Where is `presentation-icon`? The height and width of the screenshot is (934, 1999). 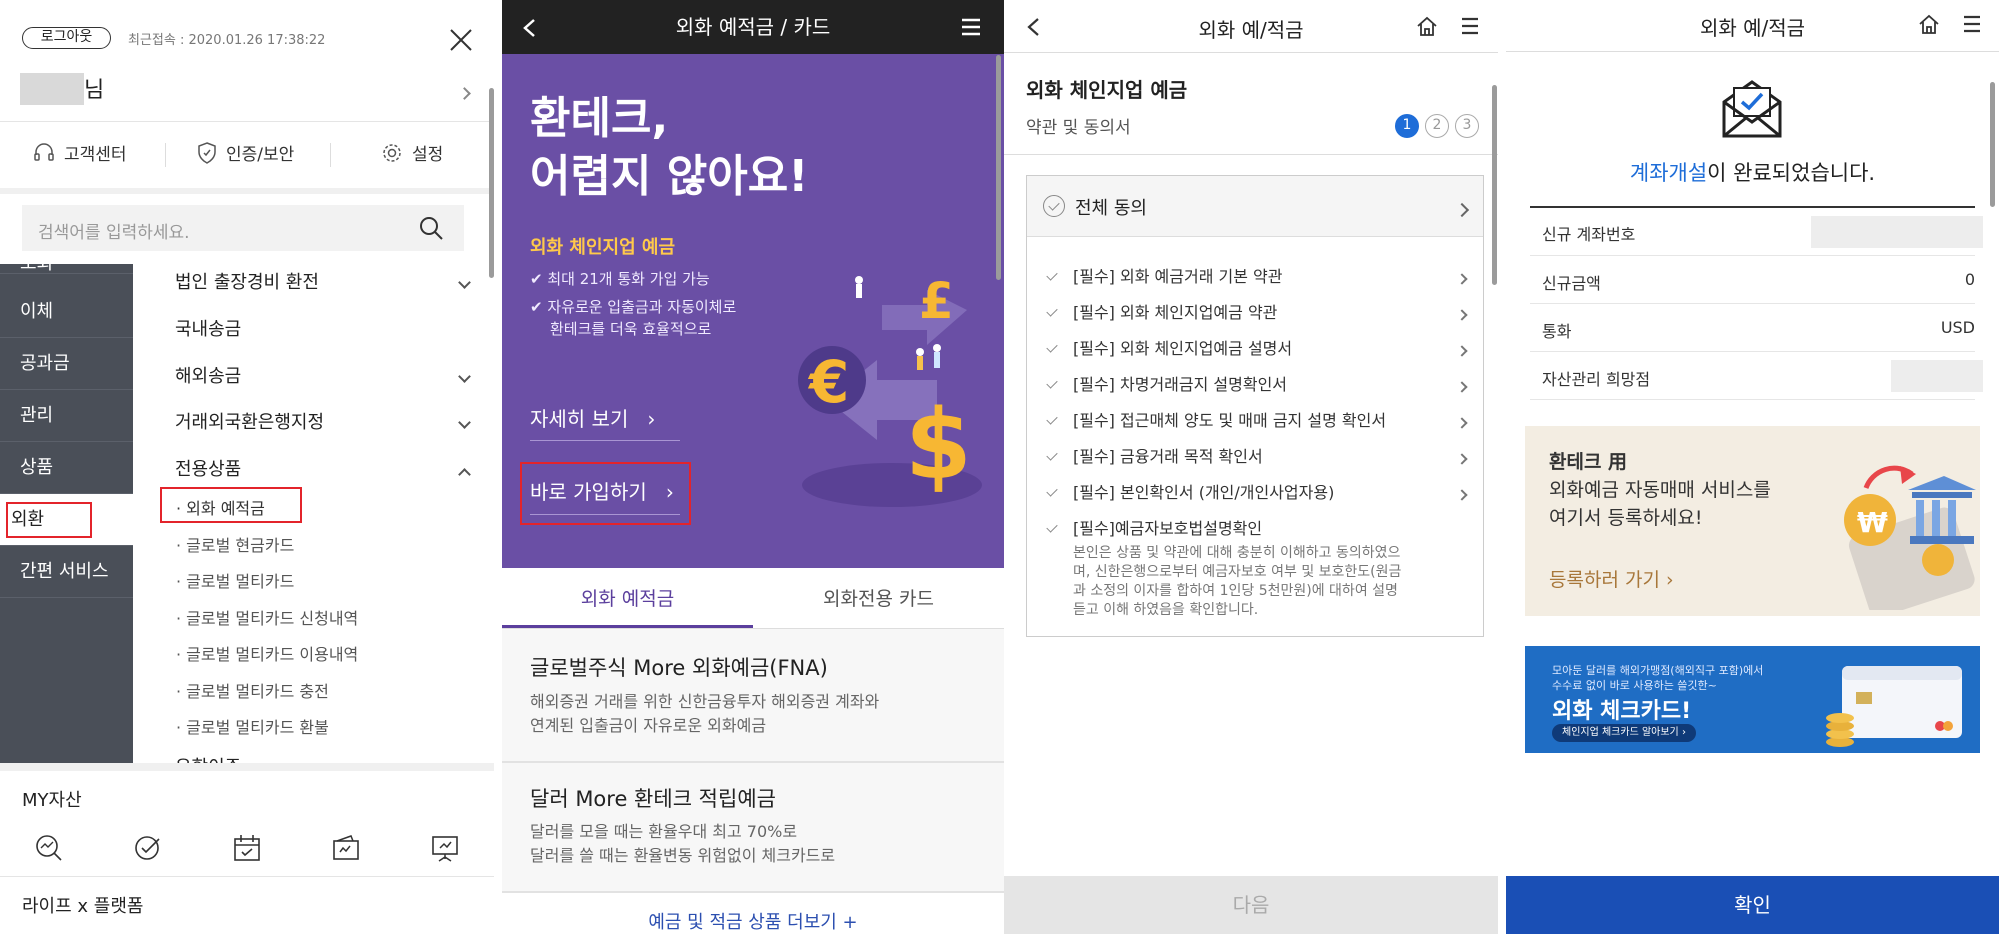 presentation-icon is located at coordinates (445, 848).